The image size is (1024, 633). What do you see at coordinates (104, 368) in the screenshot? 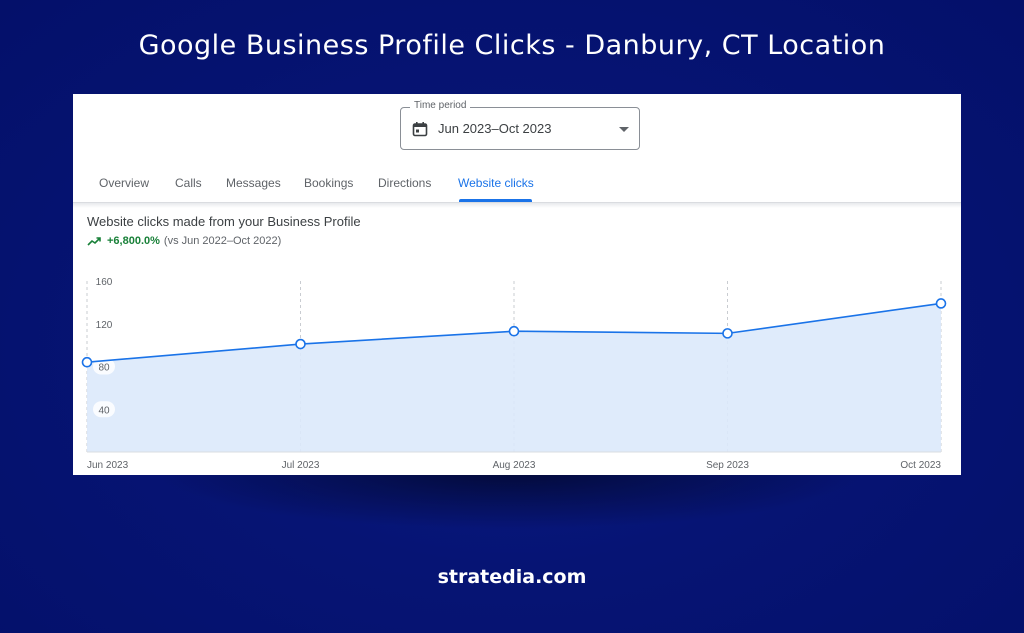
I see `y-tick-label: 80` at bounding box center [104, 368].